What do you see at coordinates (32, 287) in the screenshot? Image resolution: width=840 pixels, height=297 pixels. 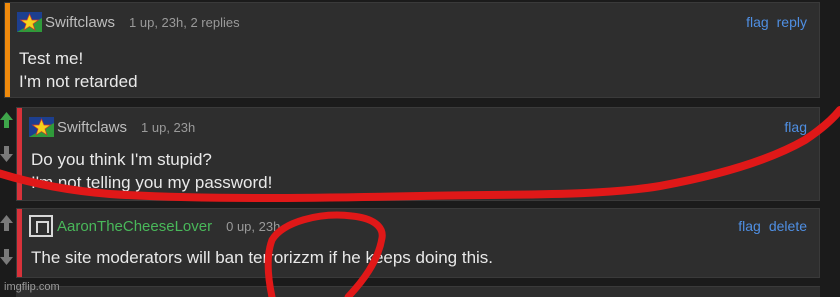 I see `watermark: imgflip.com` at bounding box center [32, 287].